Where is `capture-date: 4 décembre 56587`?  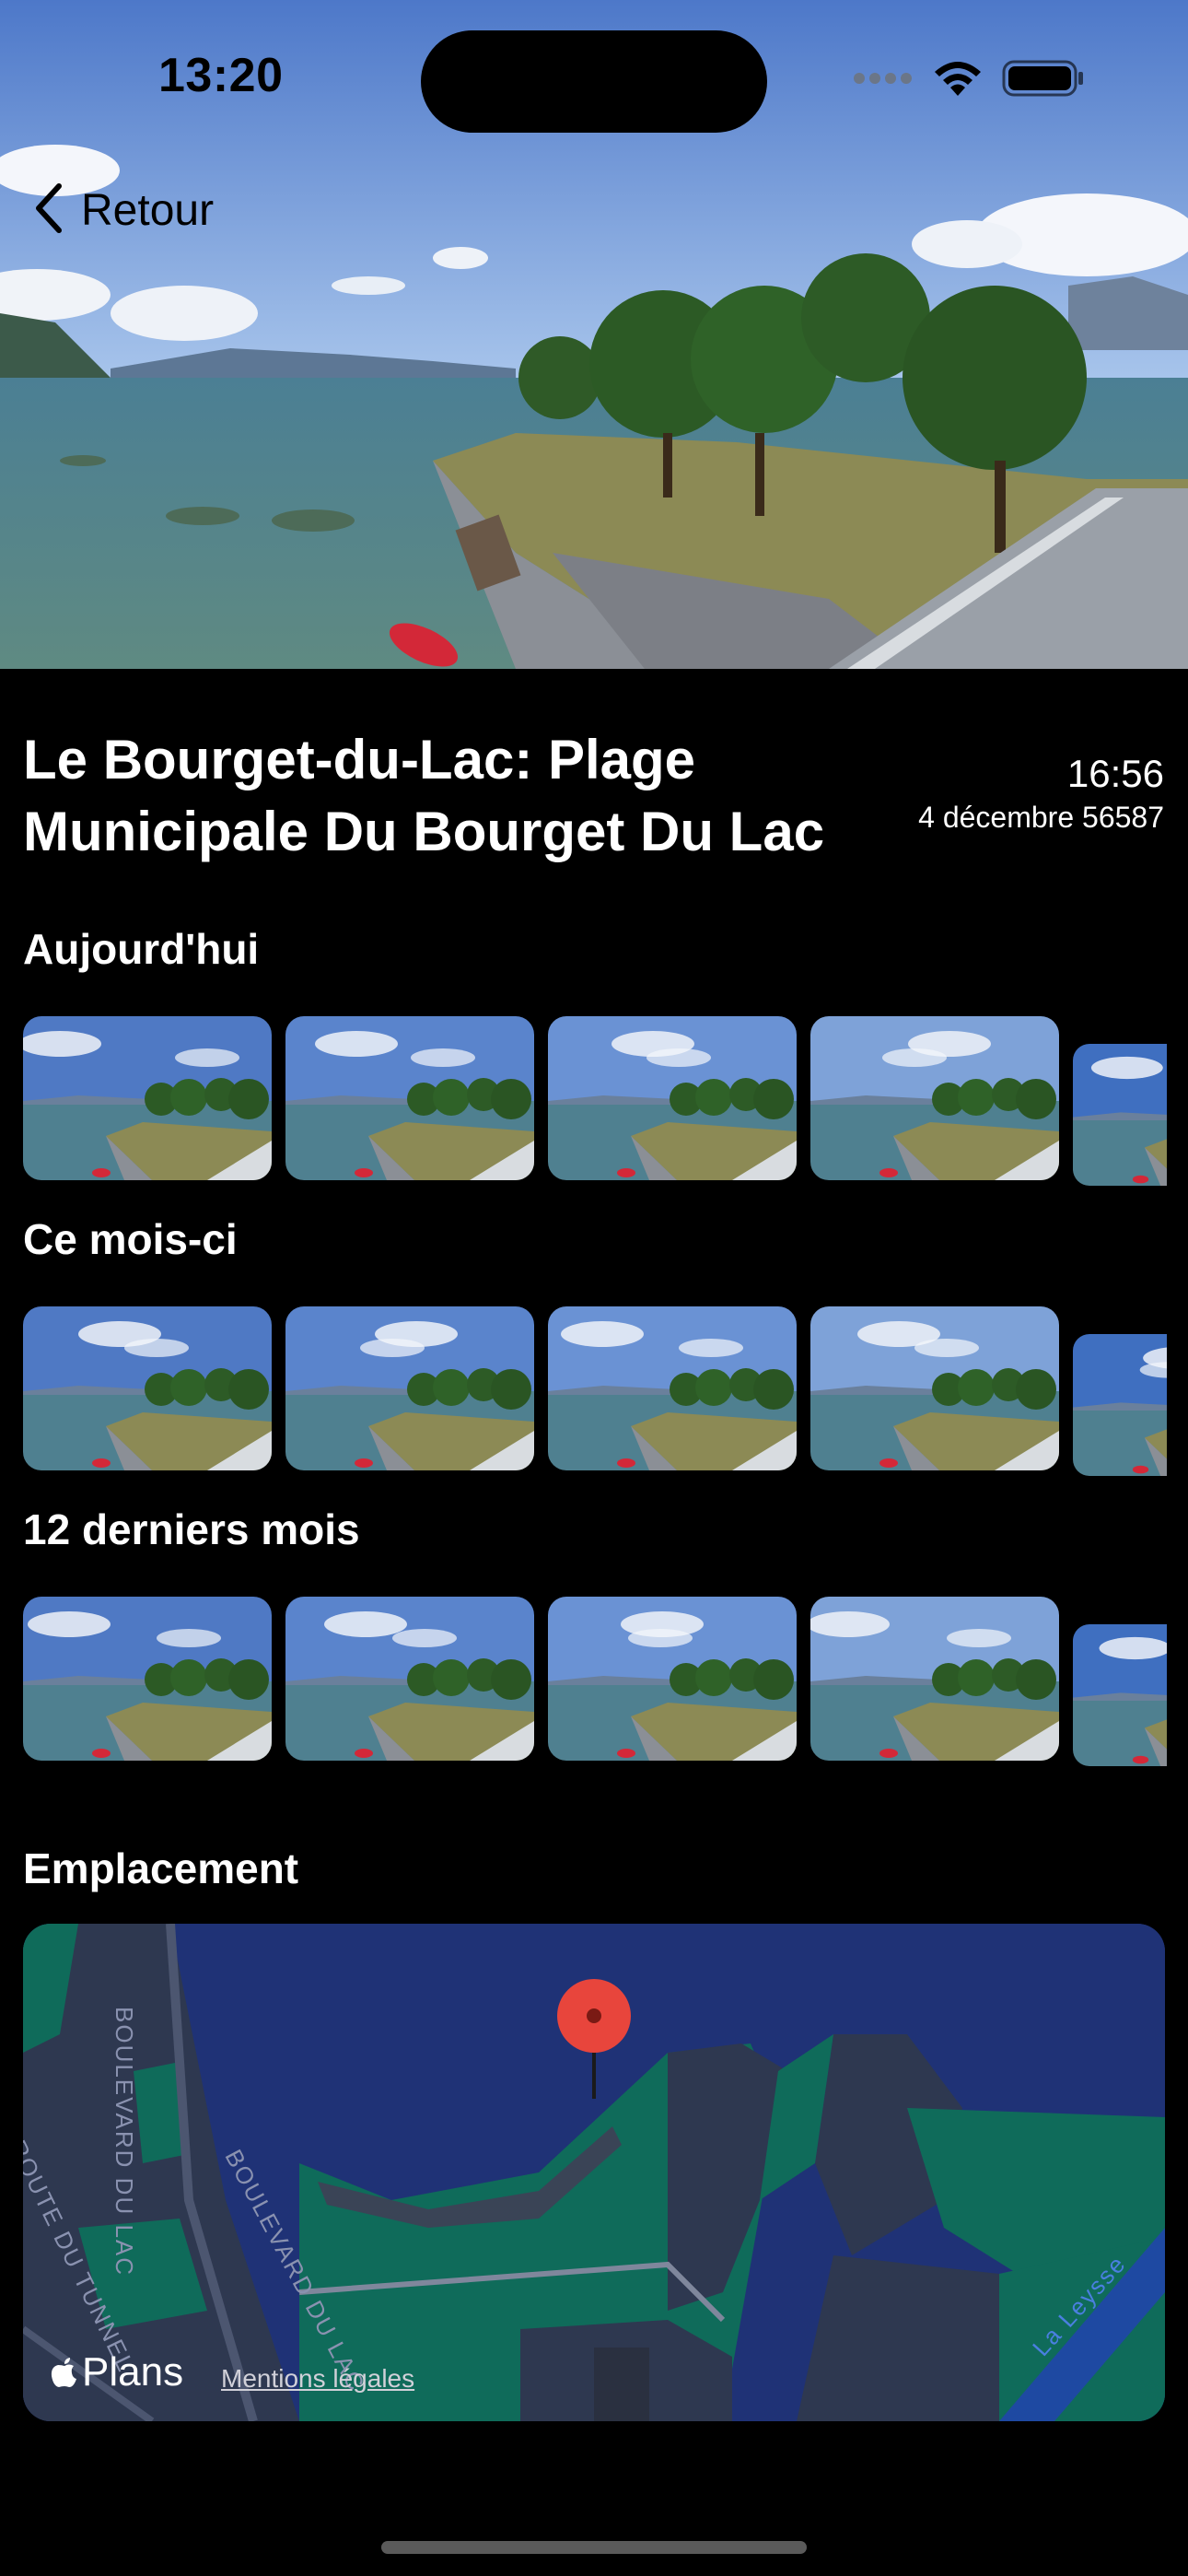
capture-date: 4 décembre 56587 is located at coordinates (1041, 817).